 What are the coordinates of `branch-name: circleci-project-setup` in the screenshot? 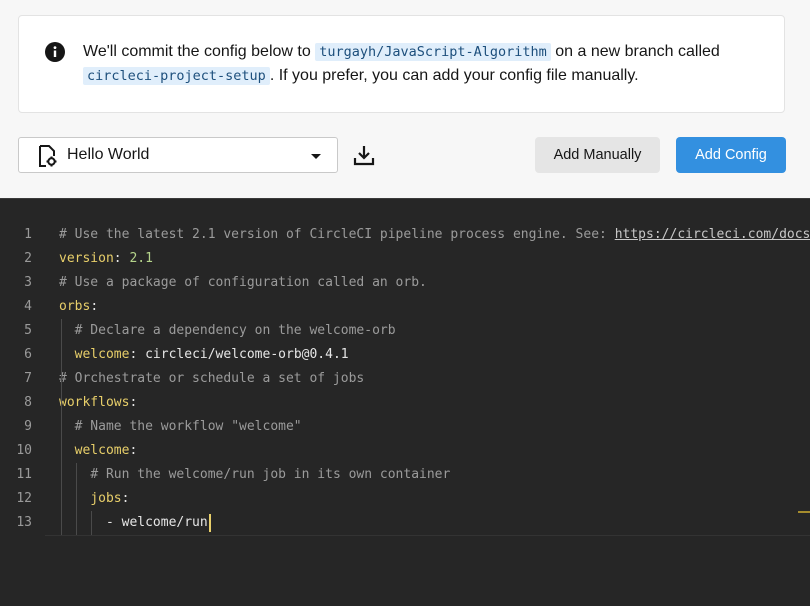 It's located at (176, 76).